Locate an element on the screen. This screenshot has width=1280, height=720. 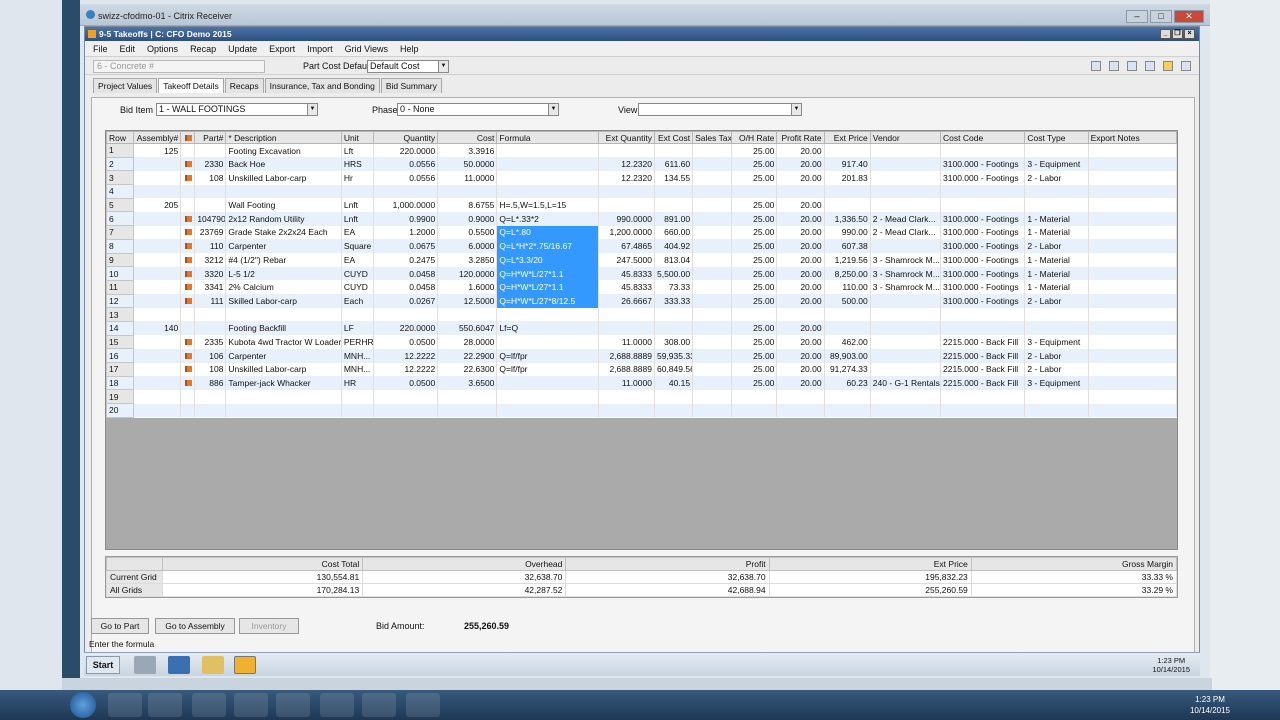
app-titlebar: 9-5 Takeoffs | C: CFO Demo 2015 _ ❐ × is located at coordinates (642, 34).